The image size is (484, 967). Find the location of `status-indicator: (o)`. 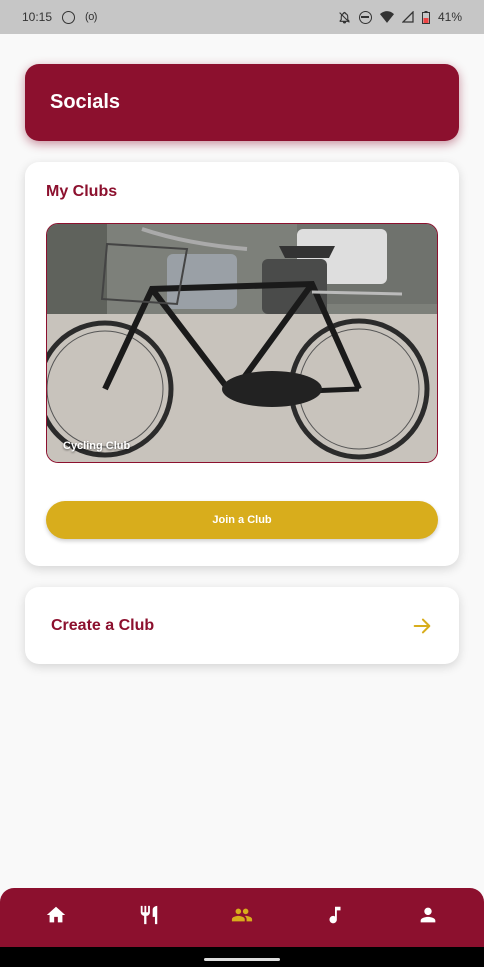

status-indicator: (o) is located at coordinates (91, 17).